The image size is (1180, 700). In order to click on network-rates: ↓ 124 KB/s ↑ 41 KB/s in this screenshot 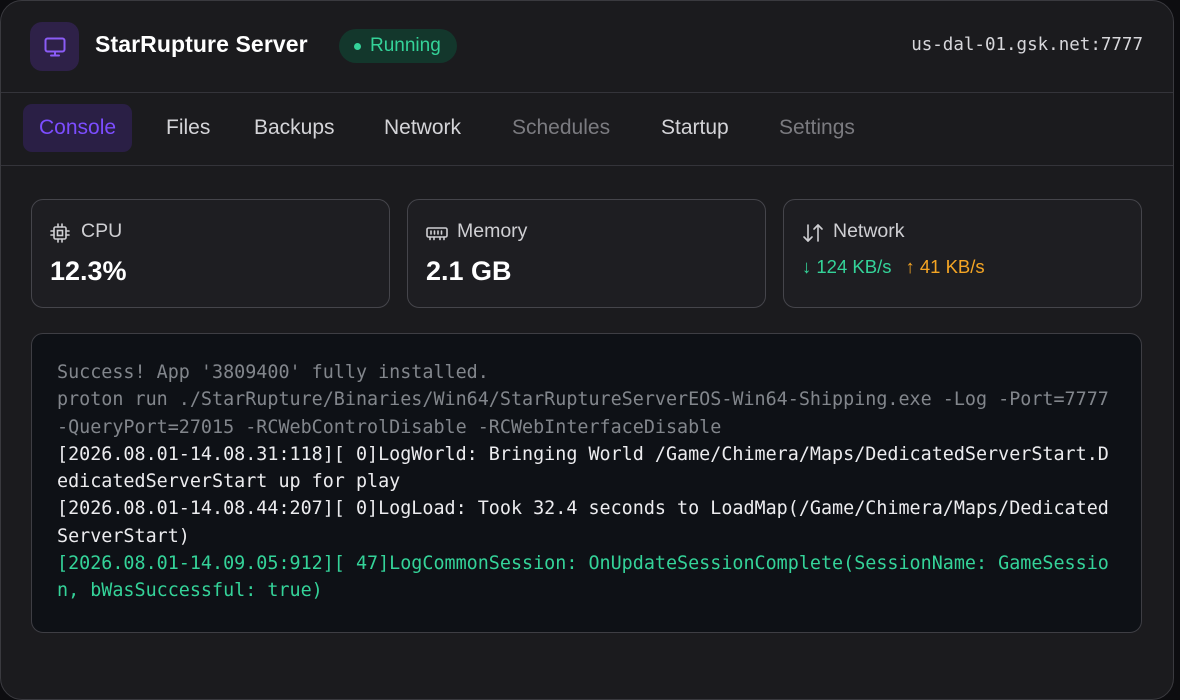, I will do `click(893, 267)`.